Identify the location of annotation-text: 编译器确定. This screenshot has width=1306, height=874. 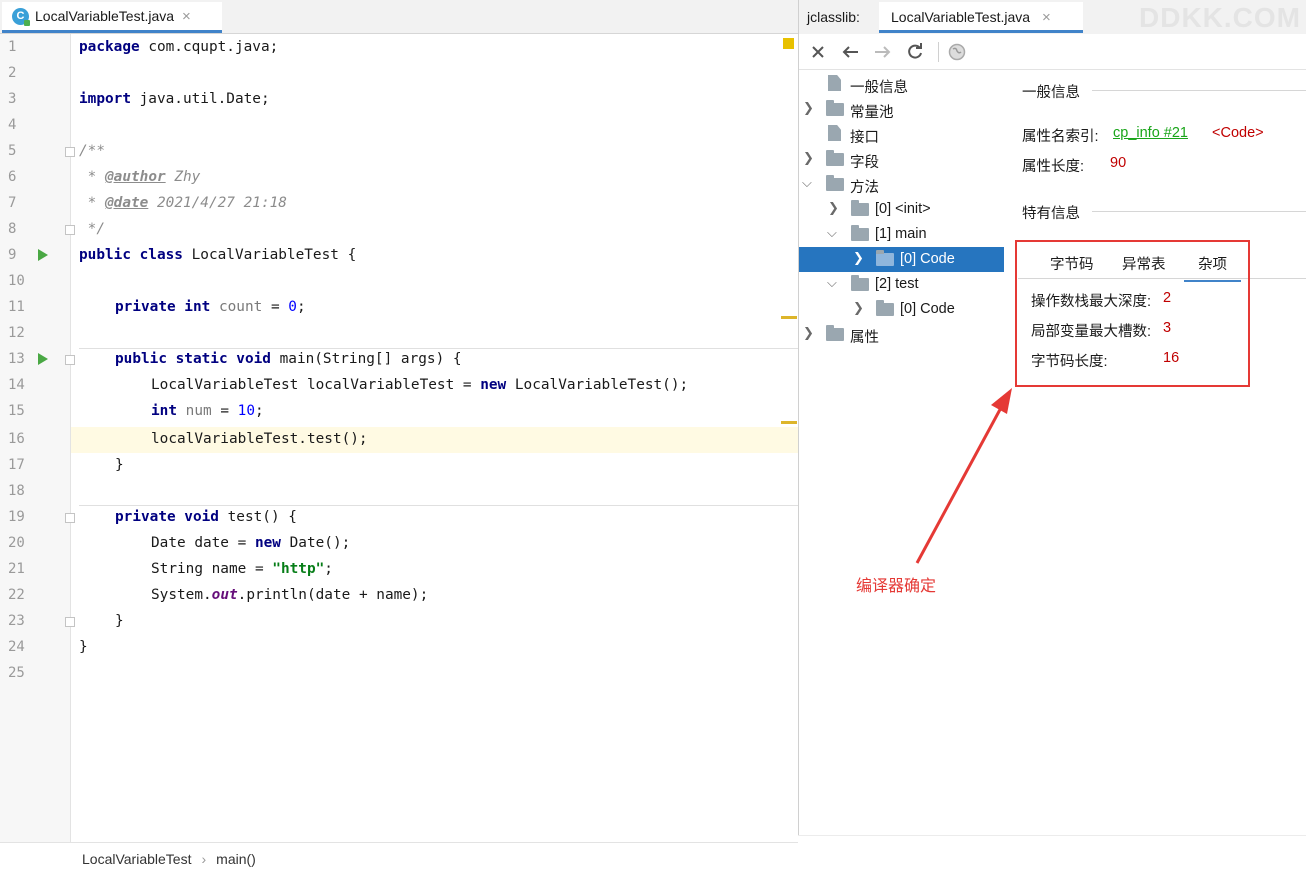
(896, 586).